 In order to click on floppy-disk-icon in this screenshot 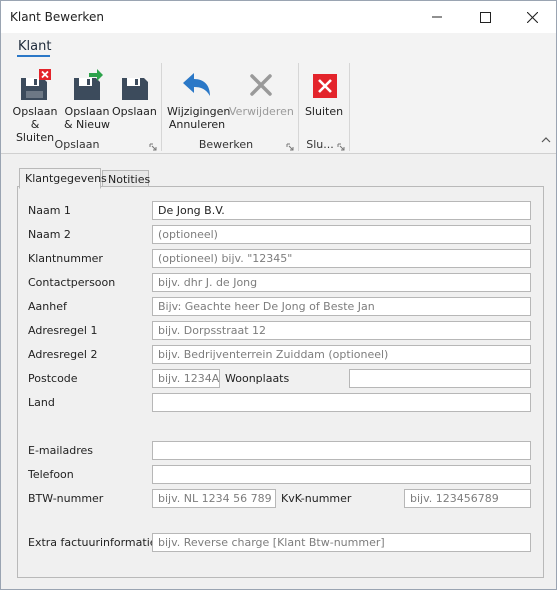, I will do `click(135, 89)`.